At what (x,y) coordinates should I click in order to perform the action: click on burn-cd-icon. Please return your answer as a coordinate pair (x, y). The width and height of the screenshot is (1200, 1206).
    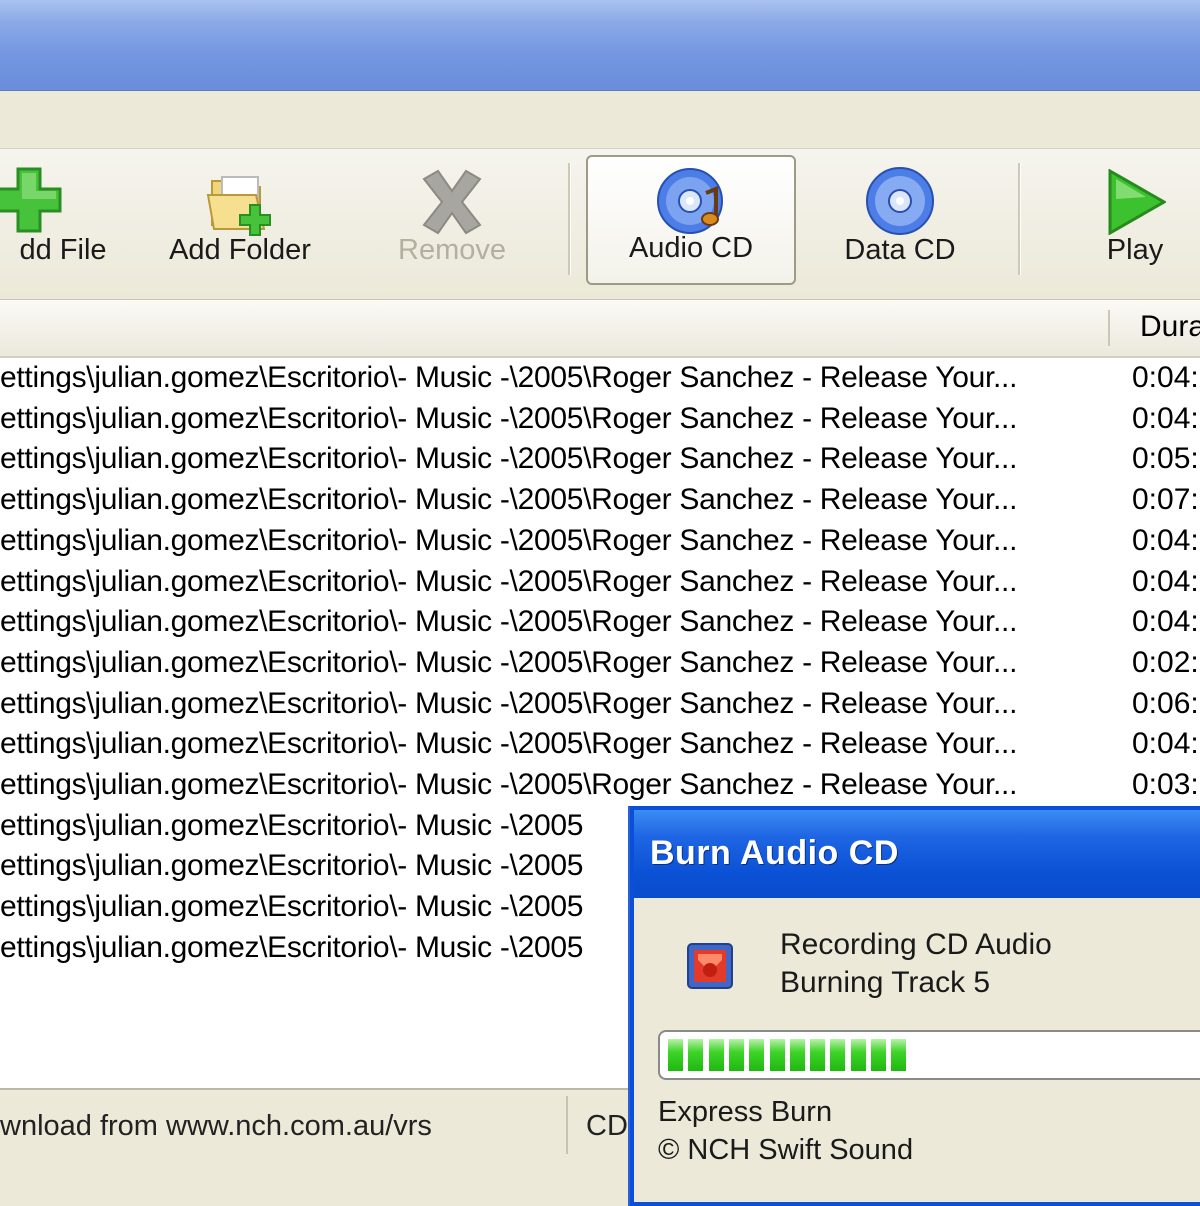
    Looking at the image, I should click on (710, 966).